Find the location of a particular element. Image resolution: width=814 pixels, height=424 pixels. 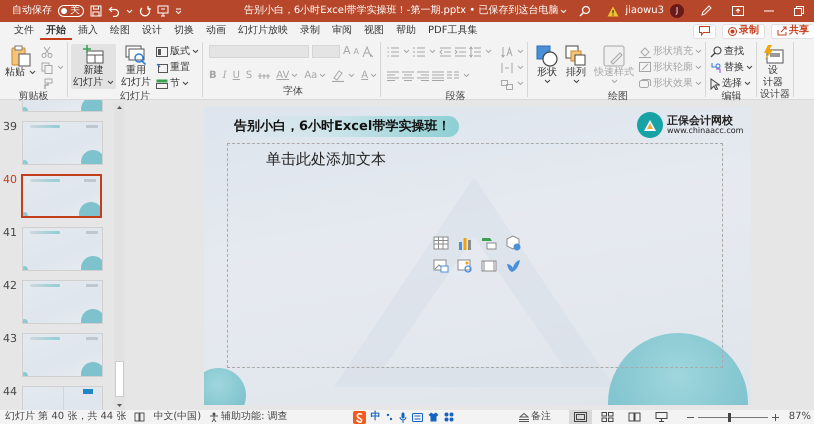

share-icon is located at coordinates (782, 31).